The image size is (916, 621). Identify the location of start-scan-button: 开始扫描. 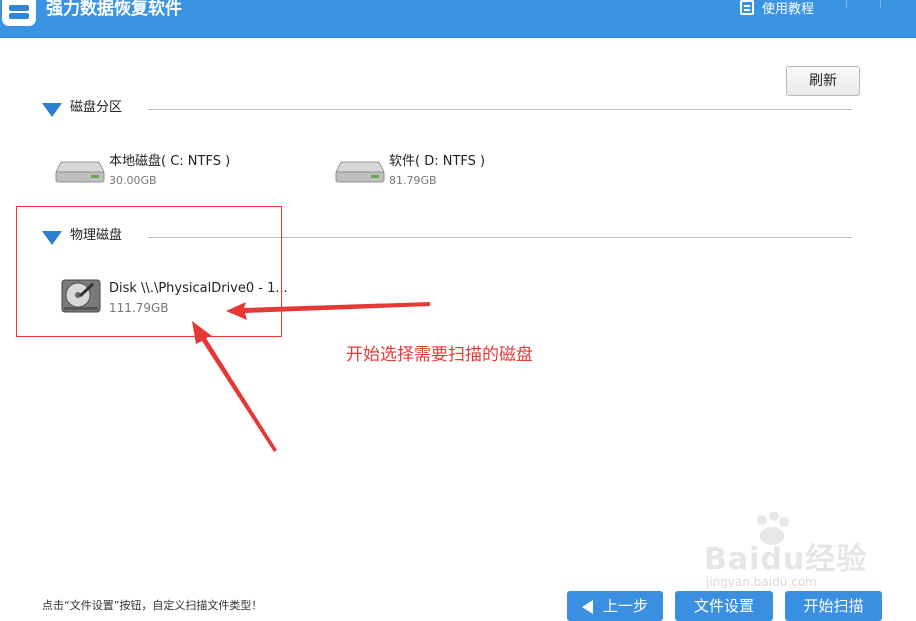
(833, 606).